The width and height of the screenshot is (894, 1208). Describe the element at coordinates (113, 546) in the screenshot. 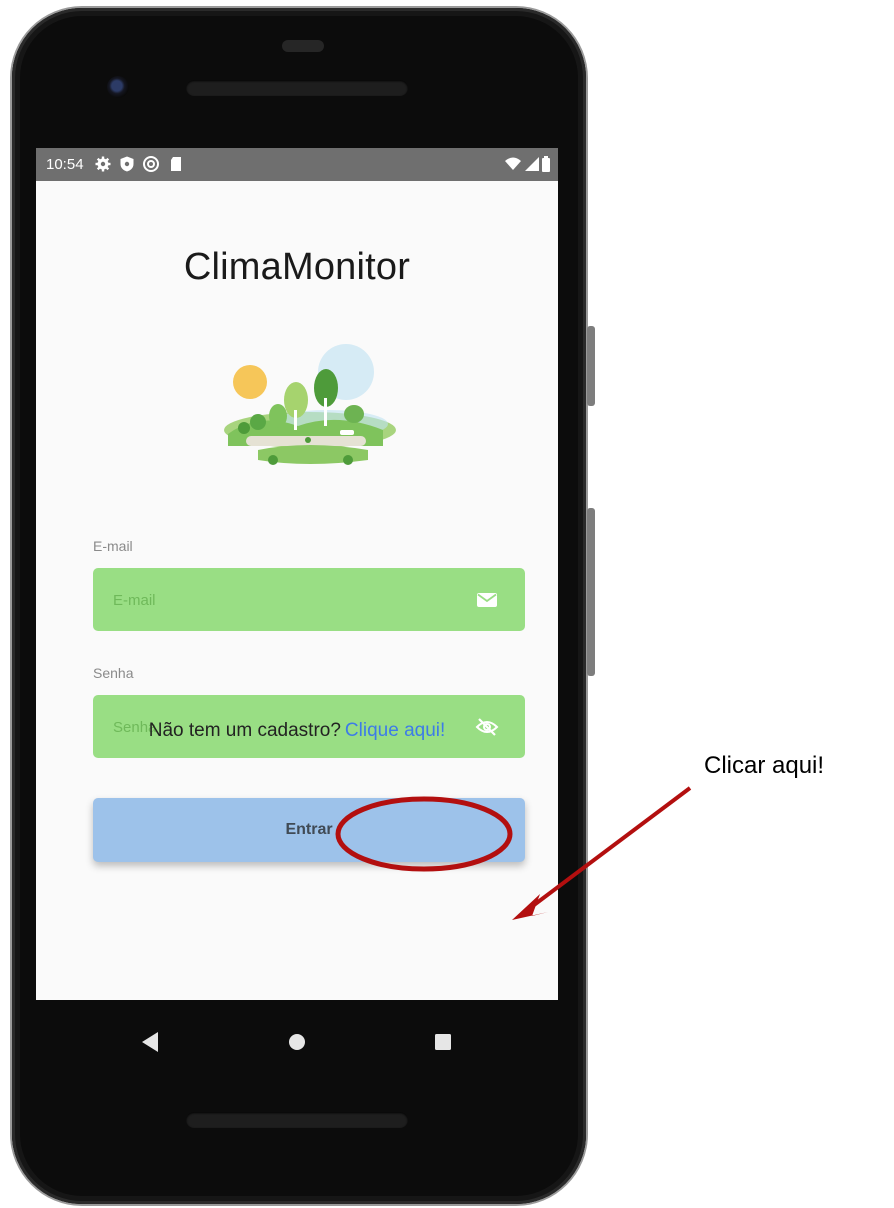

I see `email-label: E-mail` at that location.